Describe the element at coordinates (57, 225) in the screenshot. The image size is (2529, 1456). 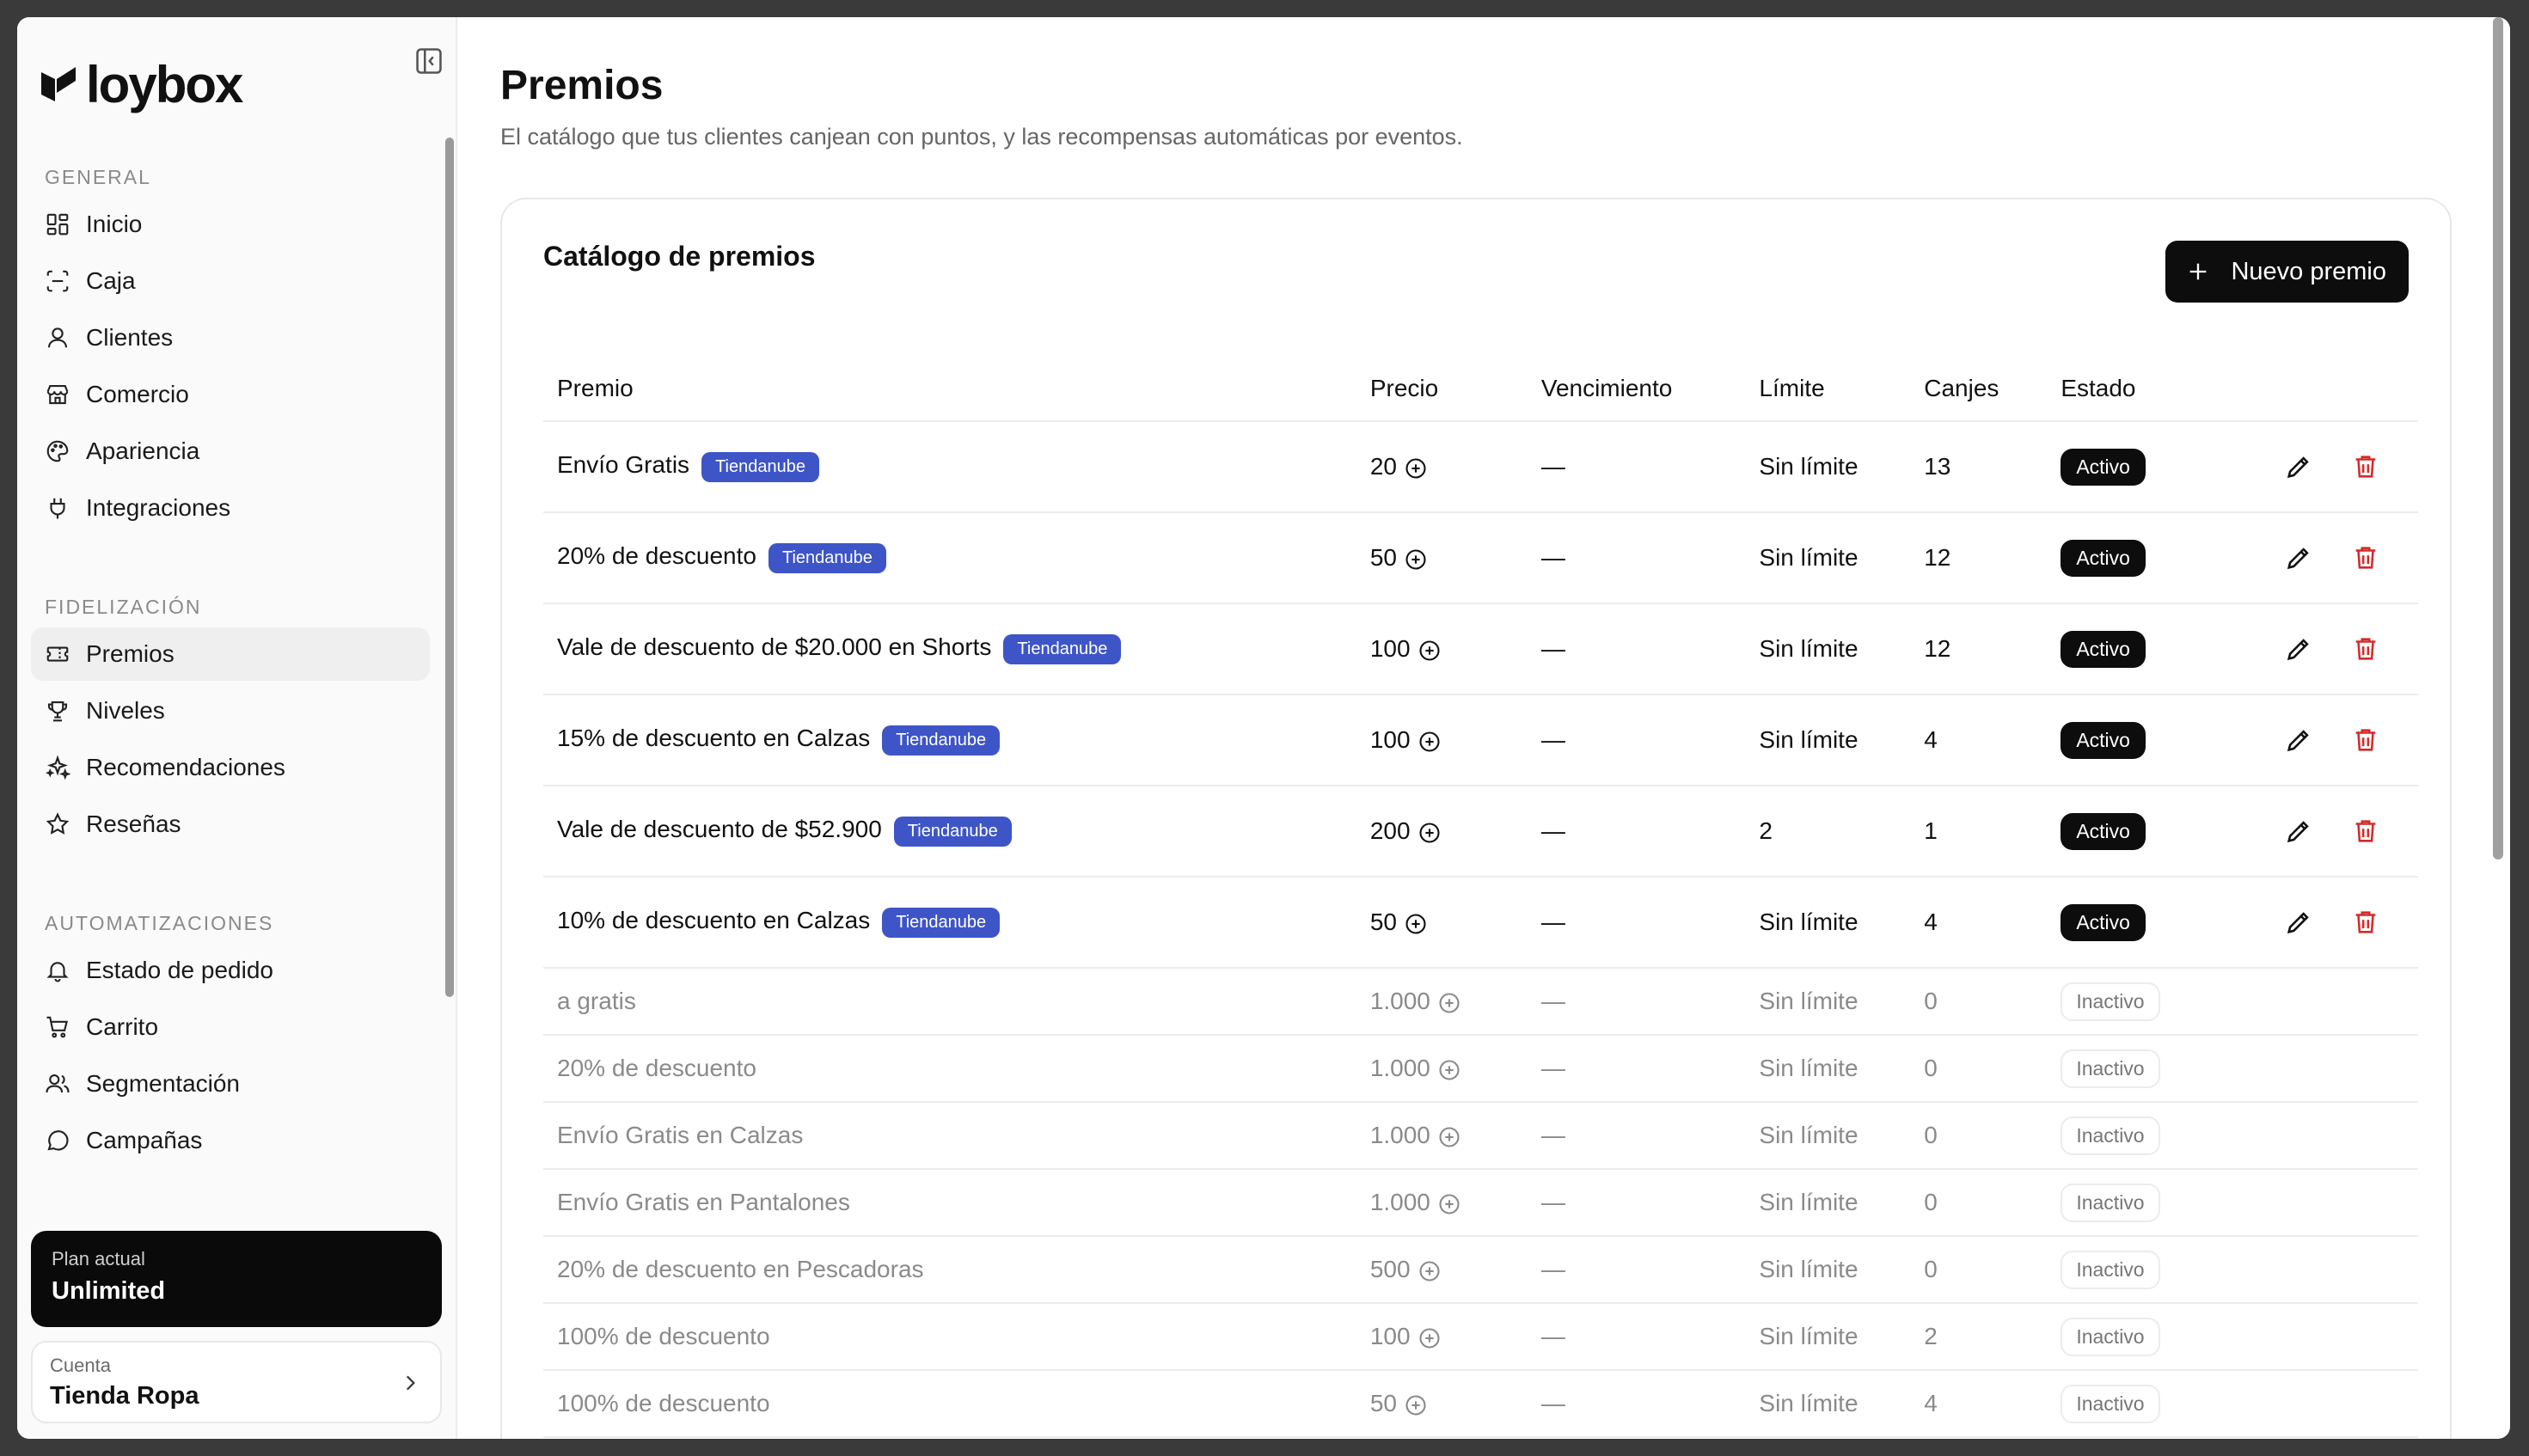
I see `grid-icon` at that location.